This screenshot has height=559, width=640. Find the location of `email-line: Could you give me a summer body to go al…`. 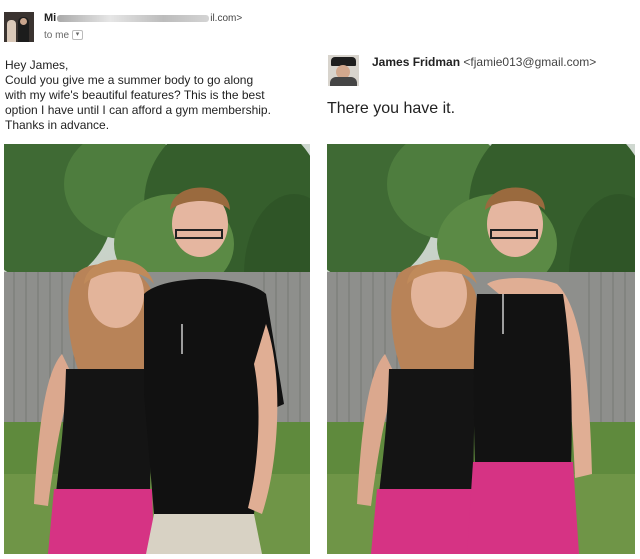

email-line: Could you give me a summer body to go al… is located at coordinates (129, 80).